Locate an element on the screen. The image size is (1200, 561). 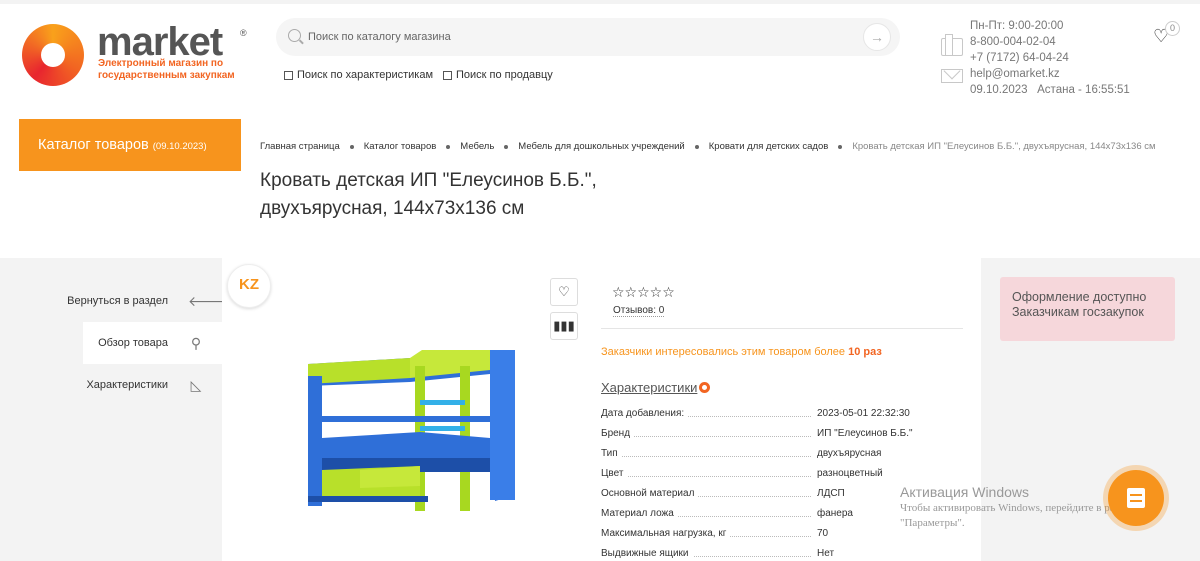
rating-stars: ☆☆☆☆☆ is located at coordinates (643, 292).